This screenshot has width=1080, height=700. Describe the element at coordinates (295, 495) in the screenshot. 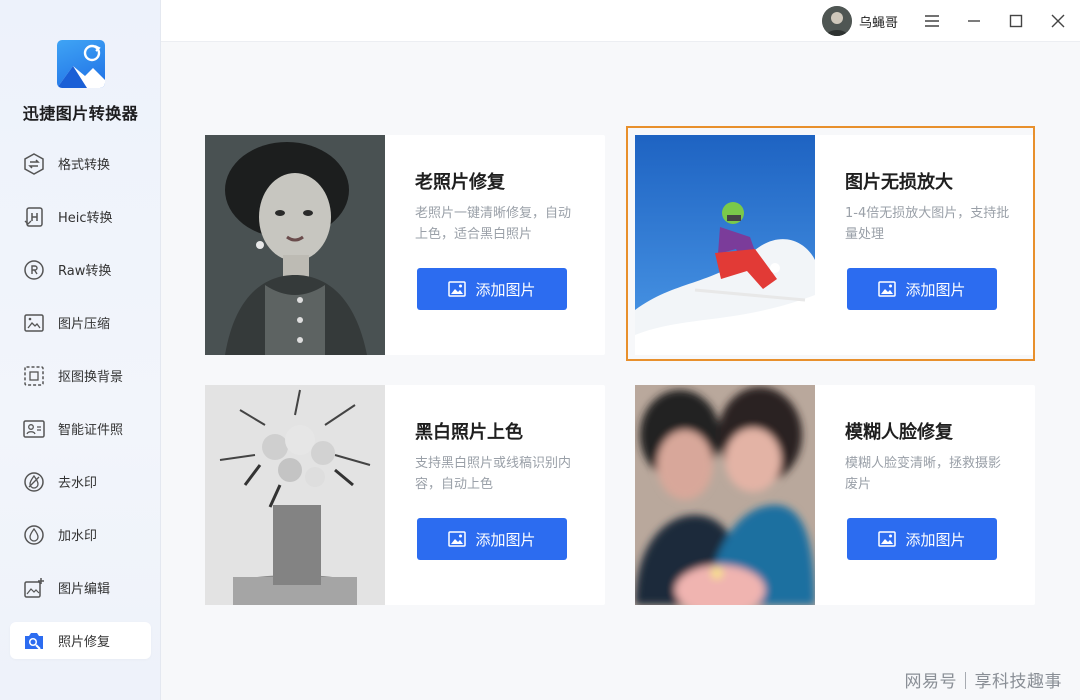

I see `flower-vase-image` at that location.